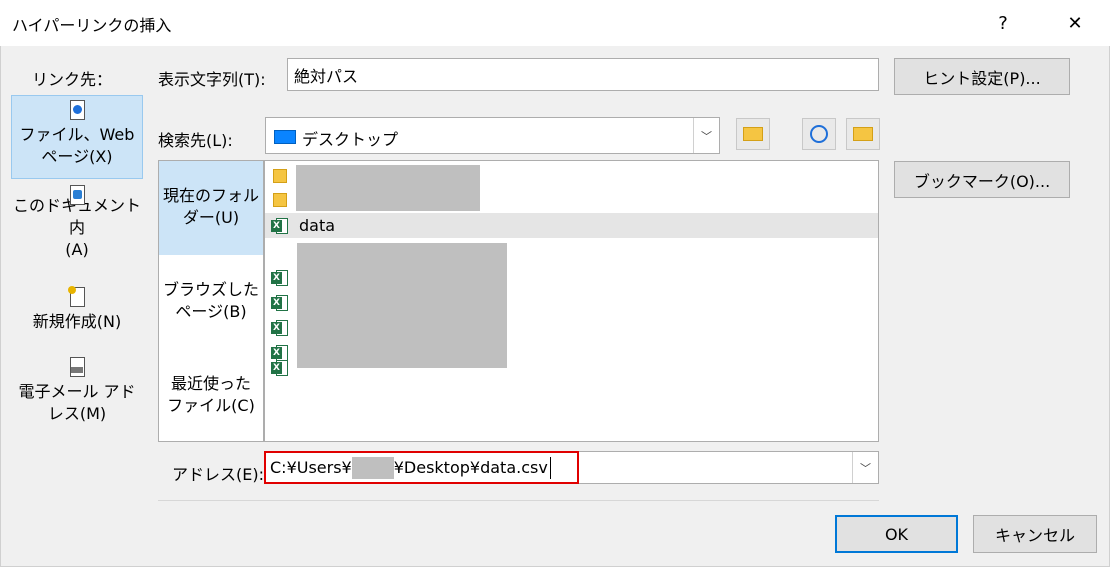 This screenshot has height=567, width=1110. What do you see at coordinates (77, 112) in the screenshot?
I see `web-file-icon` at bounding box center [77, 112].